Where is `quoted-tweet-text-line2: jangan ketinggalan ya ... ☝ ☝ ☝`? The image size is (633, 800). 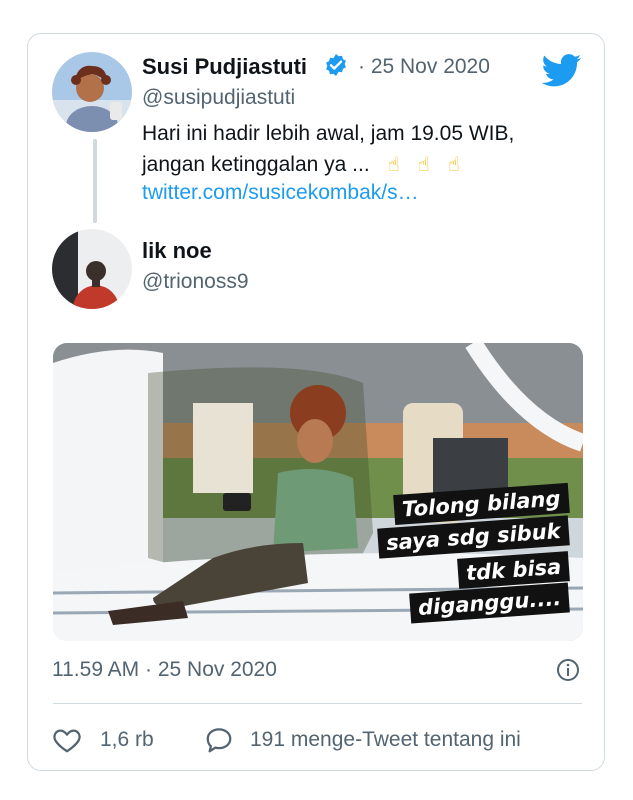
quoted-tweet-text-line2: jangan ketinggalan ya ... ☝ ☝ ☝ is located at coordinates (328, 165).